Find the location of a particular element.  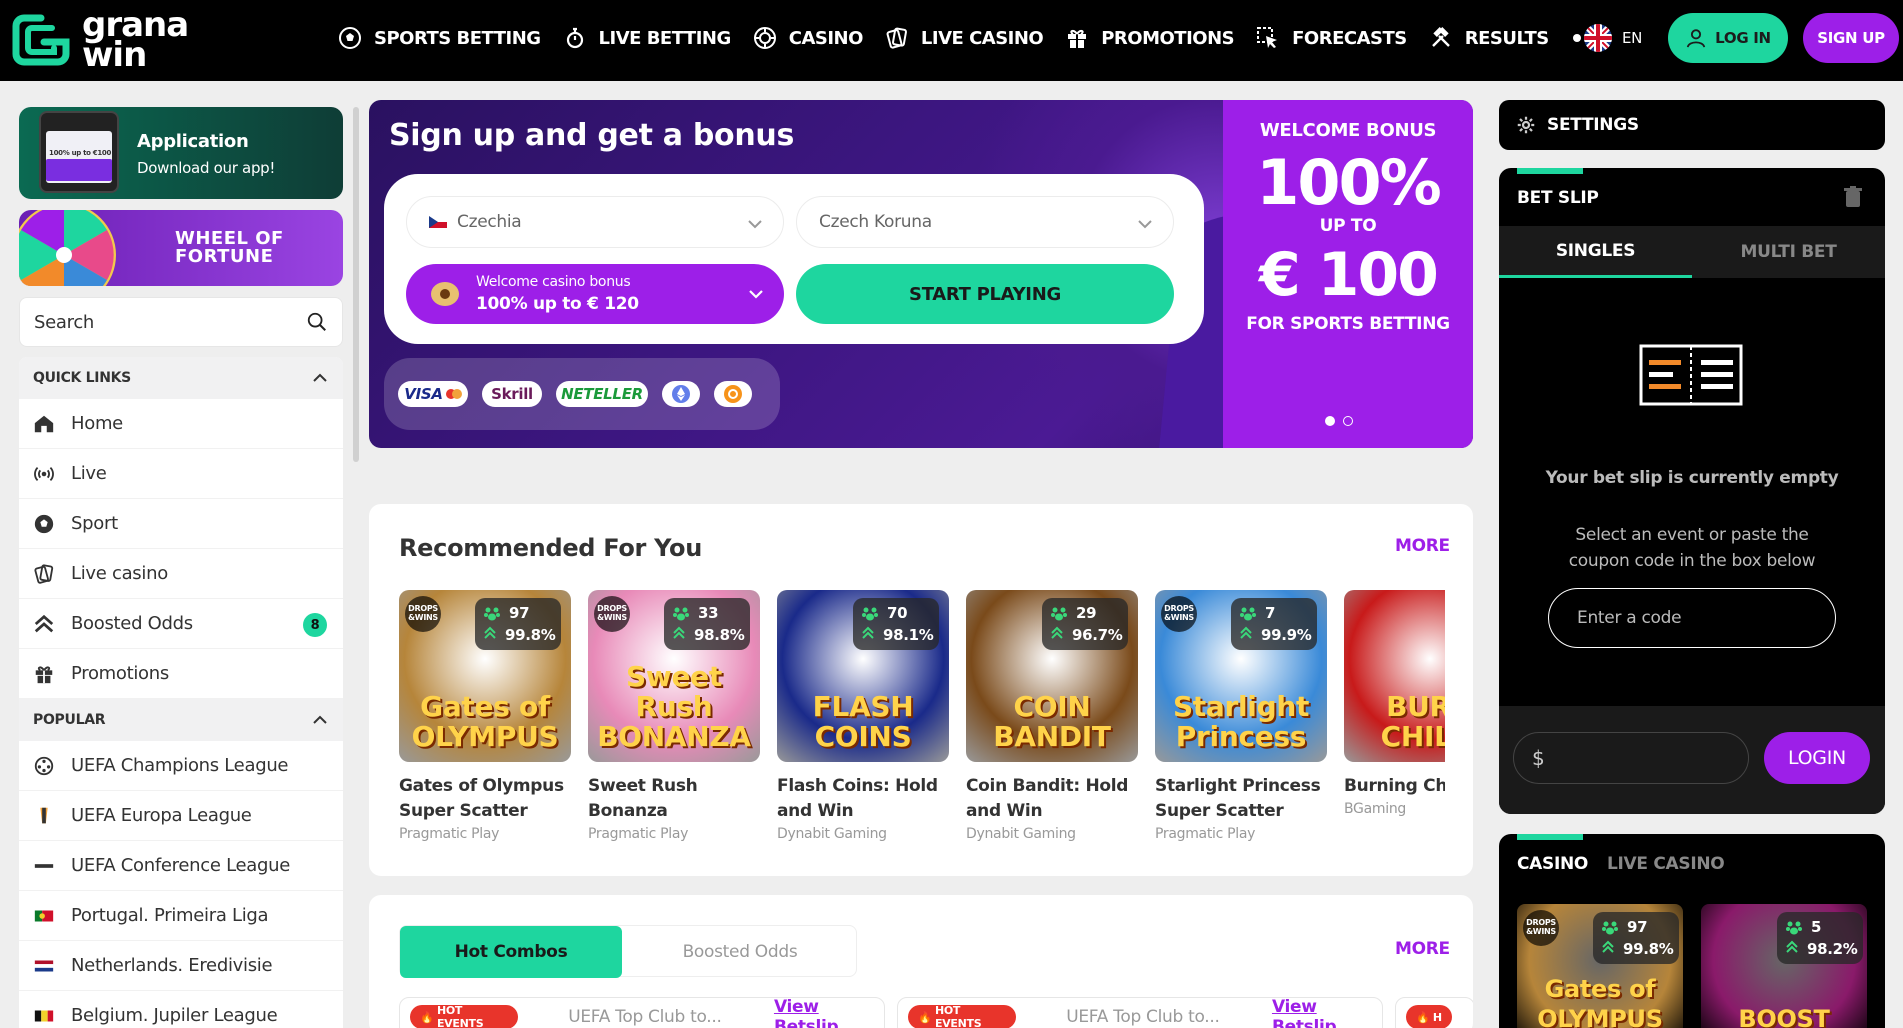

nav-forecasts: FORECASTS is located at coordinates (1331, 38).